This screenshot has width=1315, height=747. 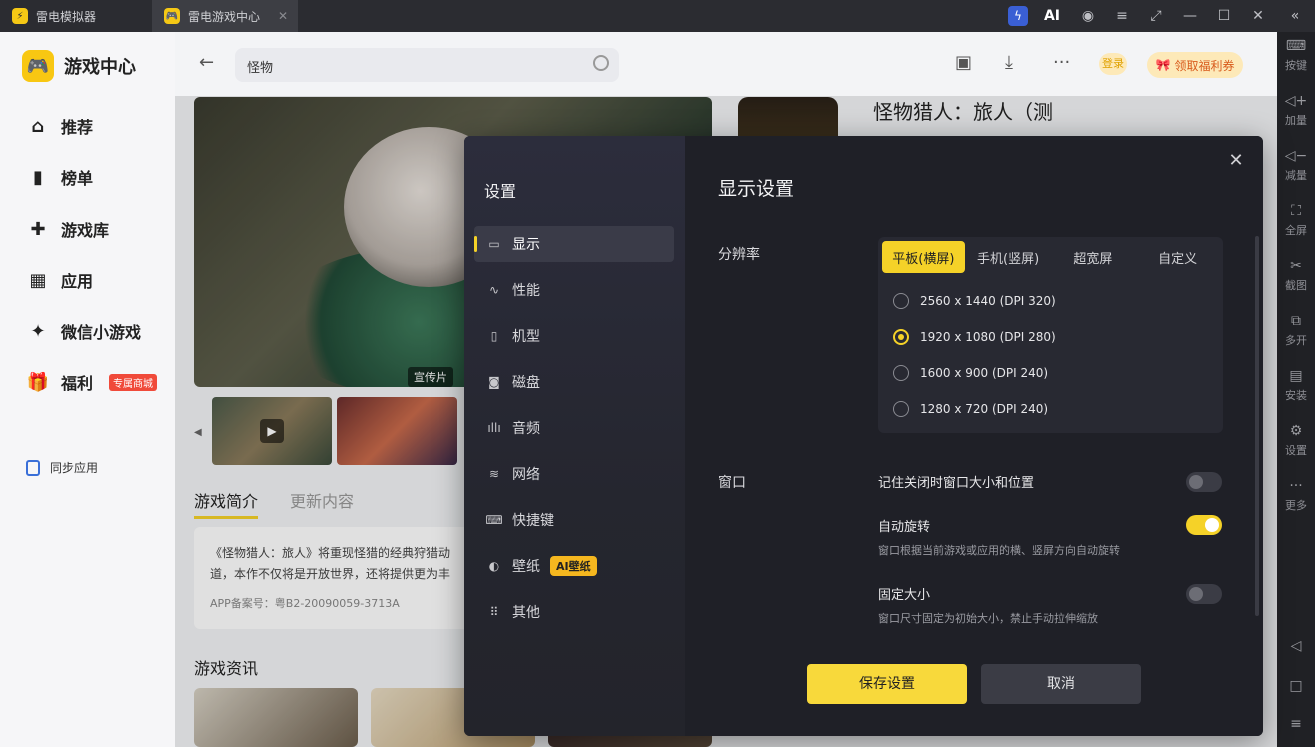 I want to click on welfare-coupon-button: 🎀 领取福利券, so click(x=1195, y=65).